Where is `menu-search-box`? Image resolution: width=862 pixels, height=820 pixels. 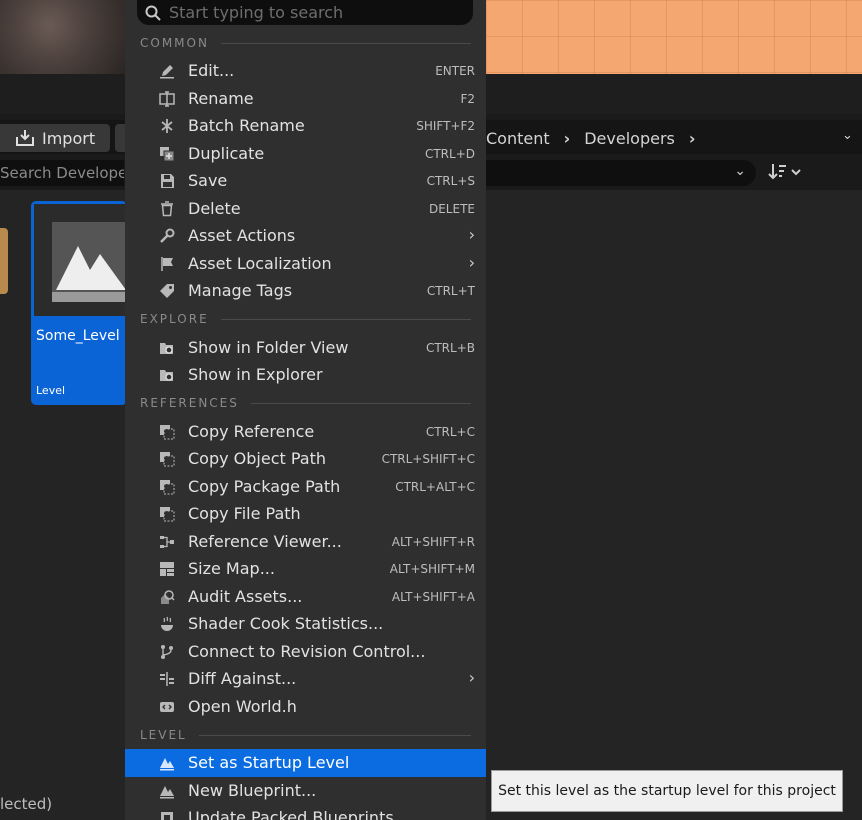 menu-search-box is located at coordinates (305, 12).